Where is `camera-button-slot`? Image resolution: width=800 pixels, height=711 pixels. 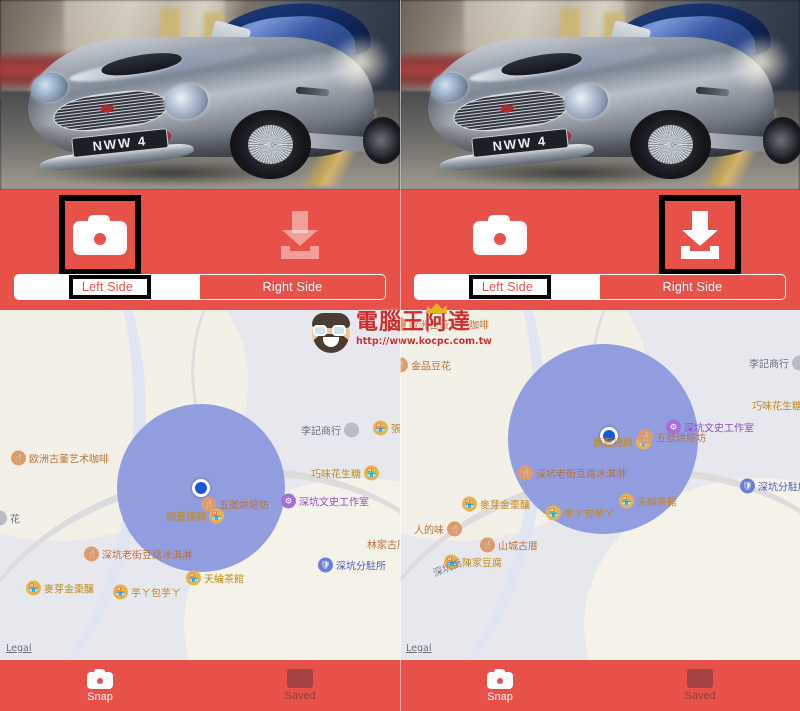 camera-button-slot is located at coordinates (500, 235).